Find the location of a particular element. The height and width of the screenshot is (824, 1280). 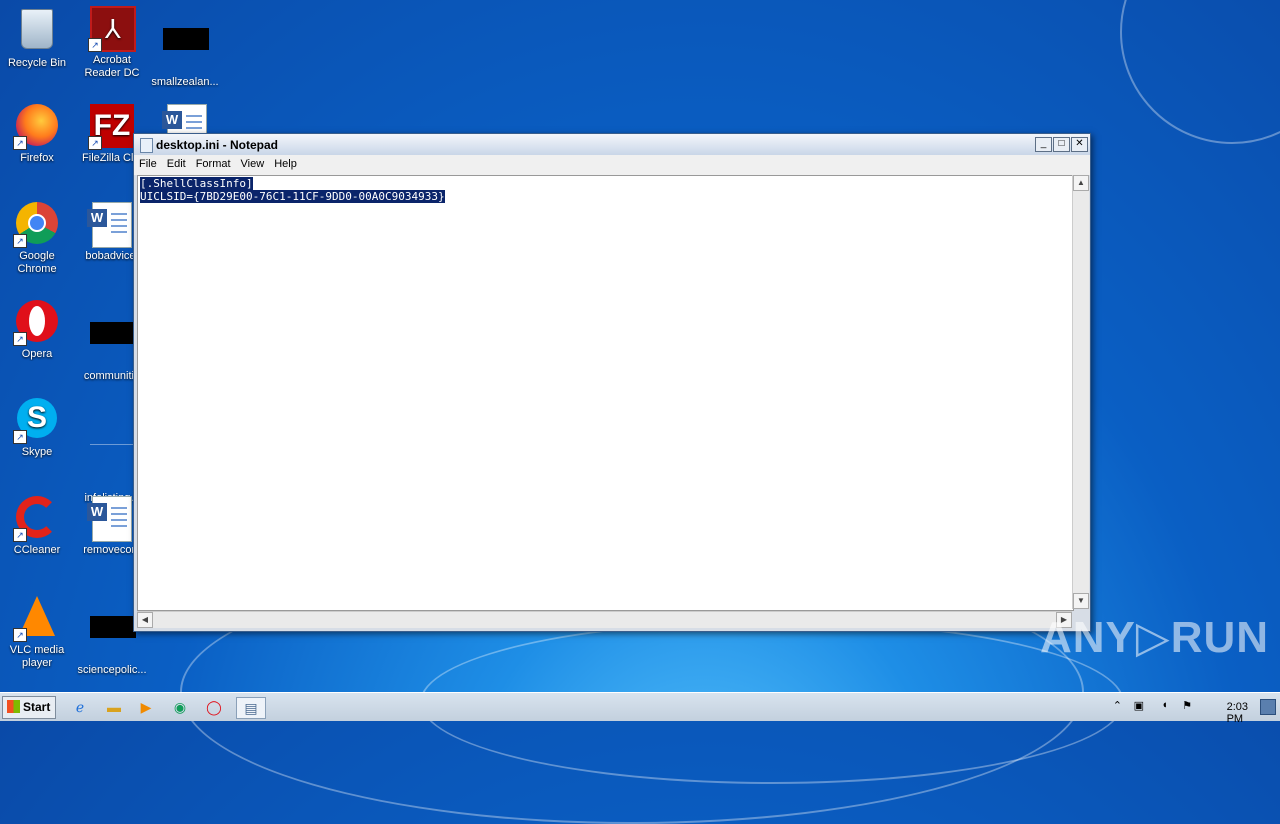

minimize-button: _ is located at coordinates (1043, 144).